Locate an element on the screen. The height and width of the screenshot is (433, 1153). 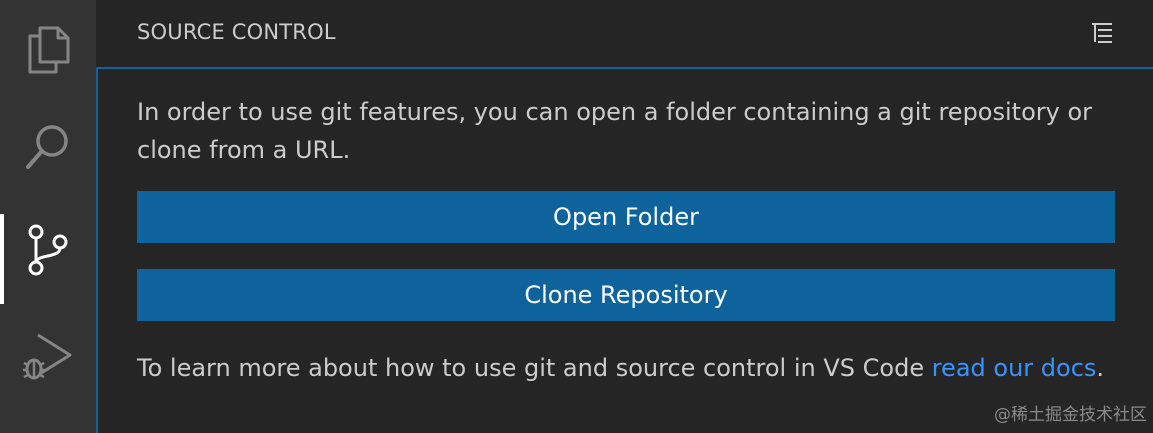
views-menu-icon is located at coordinates (1102, 33).